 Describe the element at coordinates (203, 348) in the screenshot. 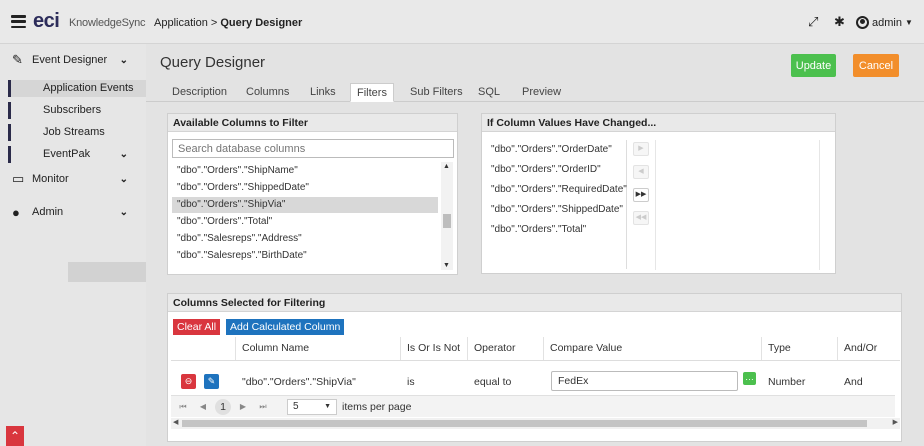

I see `column-header-actions` at that location.